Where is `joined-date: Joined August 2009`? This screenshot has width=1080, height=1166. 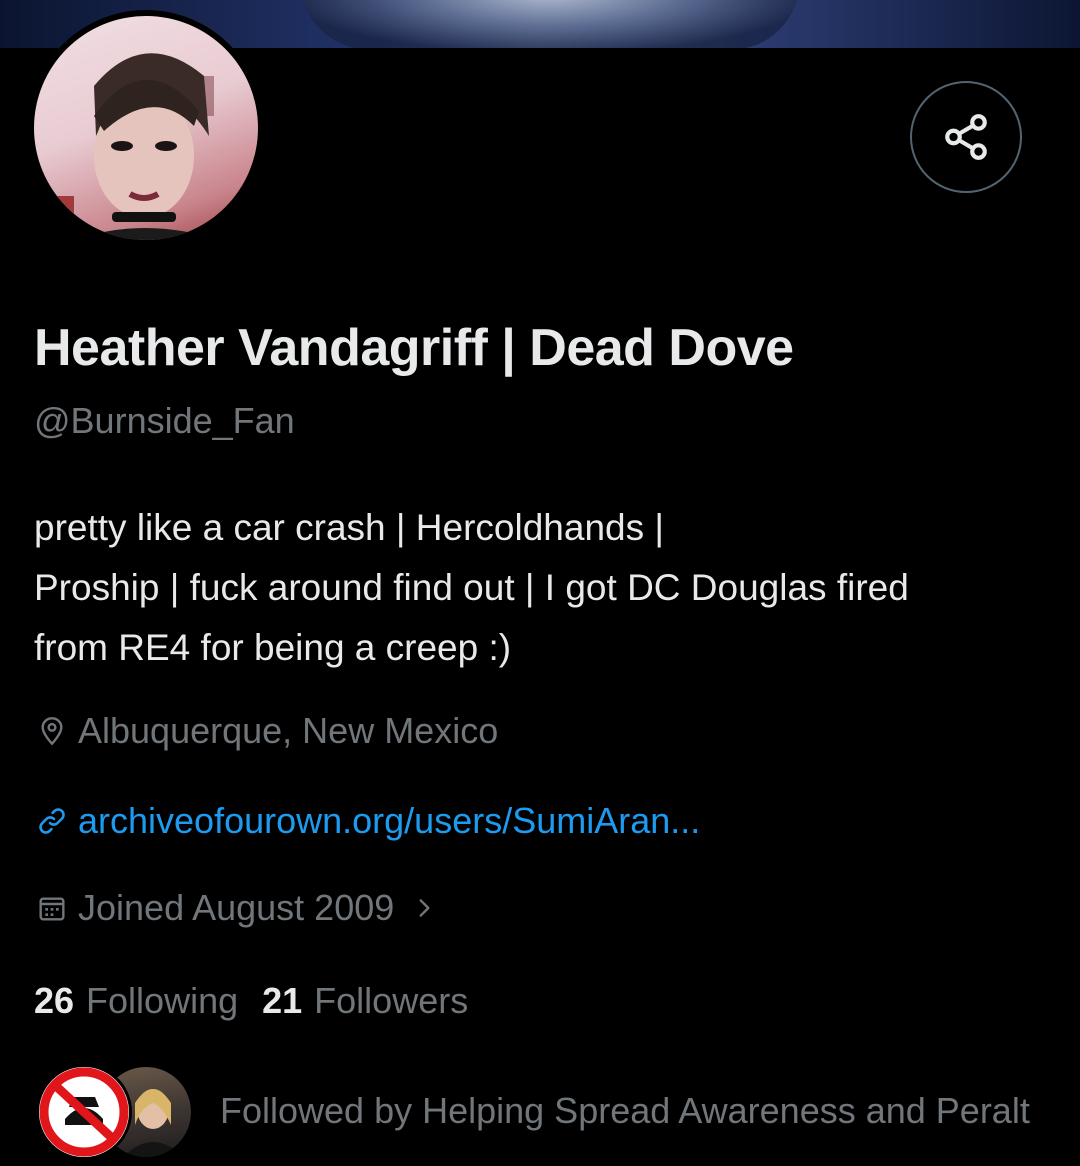 joined-date: Joined August 2009 is located at coordinates (236, 907).